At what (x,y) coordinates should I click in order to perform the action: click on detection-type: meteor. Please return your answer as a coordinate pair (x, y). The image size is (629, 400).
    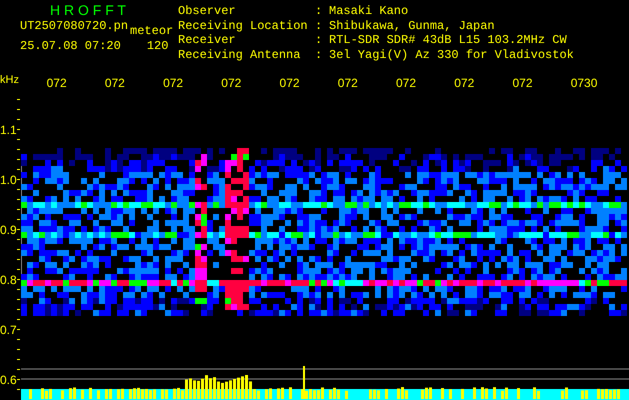
    Looking at the image, I should click on (152, 31).